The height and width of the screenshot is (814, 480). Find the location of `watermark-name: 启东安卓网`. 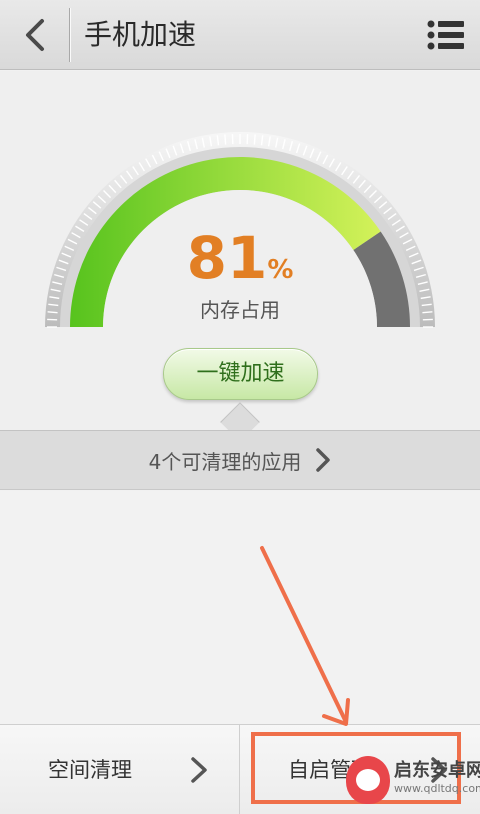

watermark-name: 启东安卓网 is located at coordinates (437, 770).